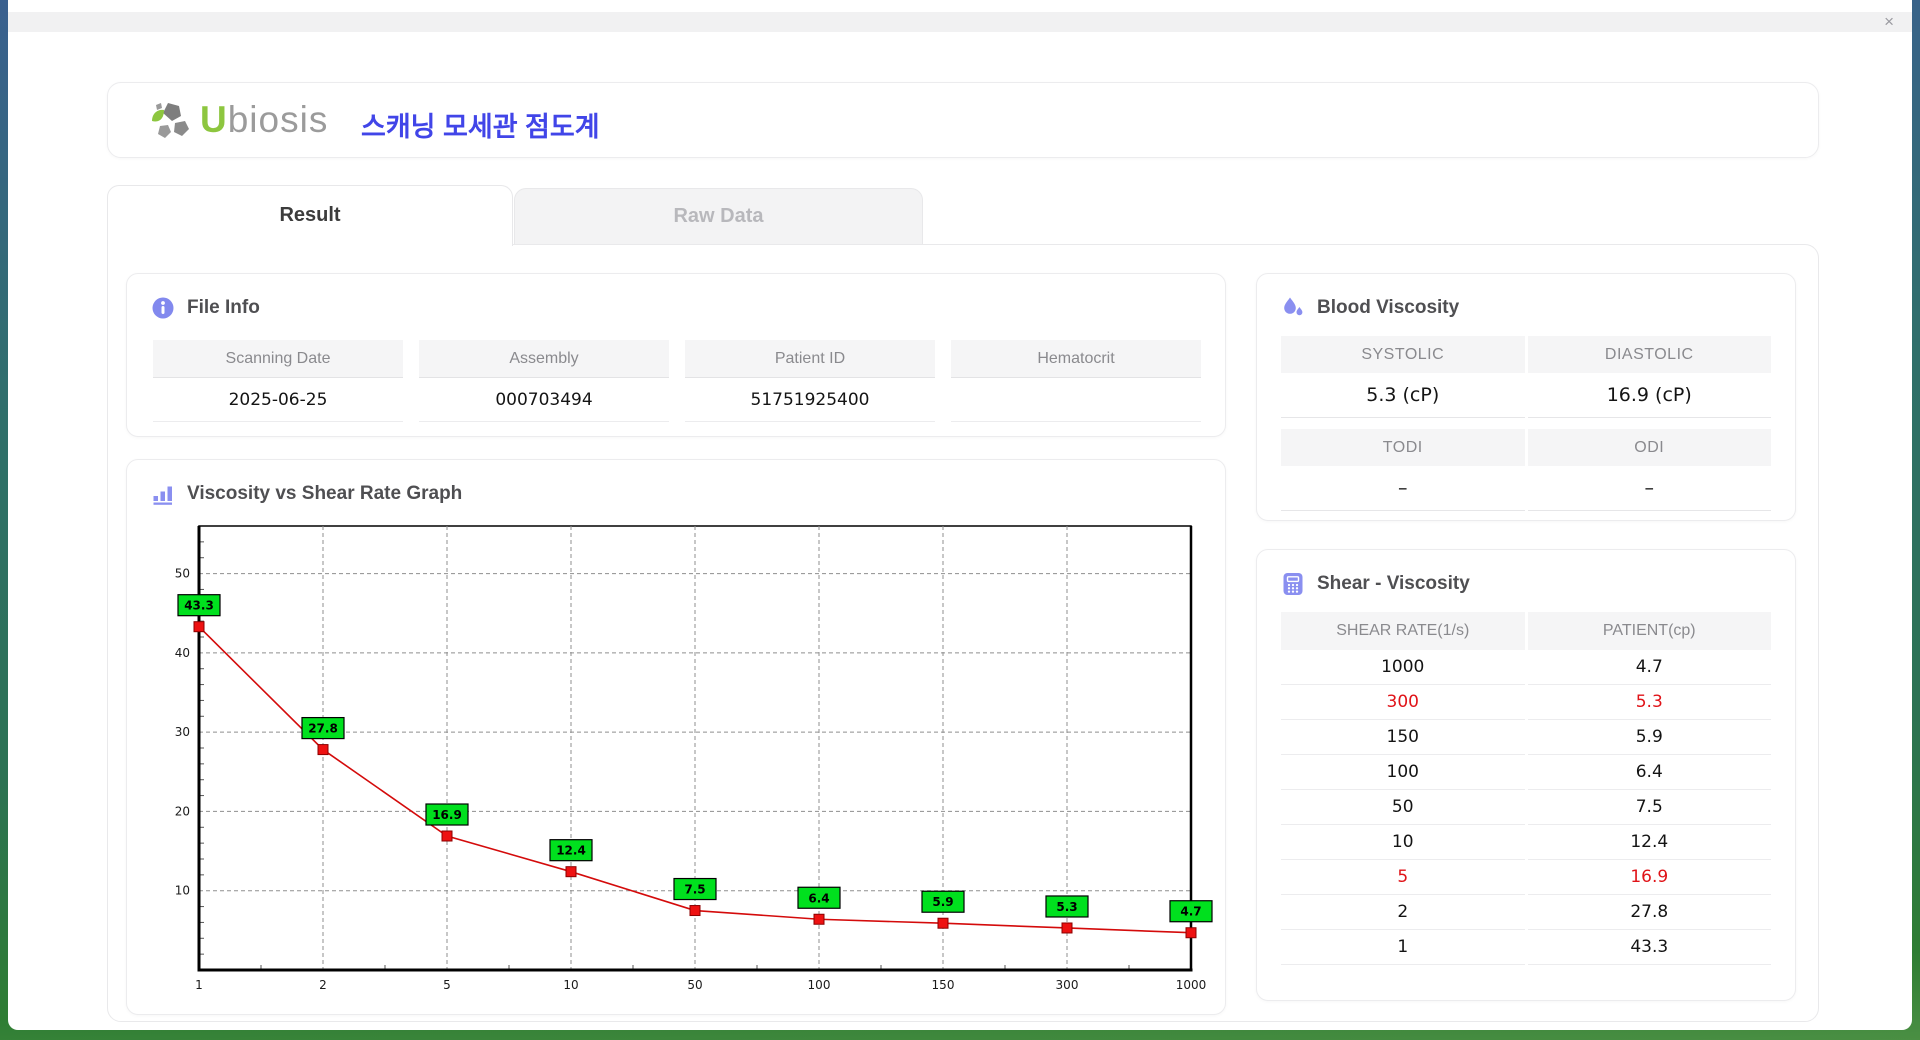  What do you see at coordinates (1190, 912) in the screenshot?
I see `svg-text: 4.7` at bounding box center [1190, 912].